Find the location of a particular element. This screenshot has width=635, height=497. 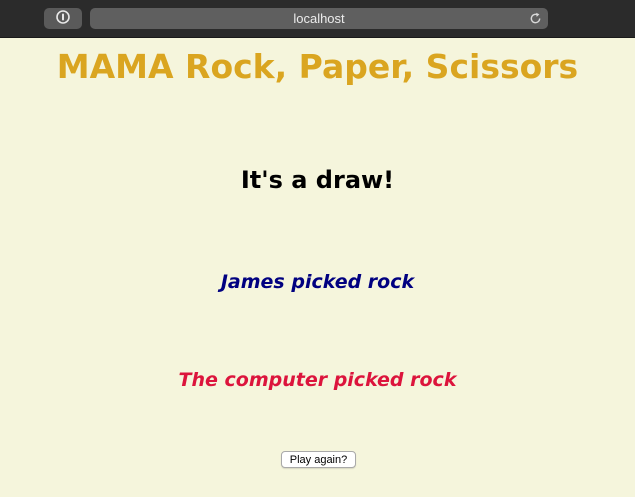

player-pick: James picked rock is located at coordinates (317, 282).